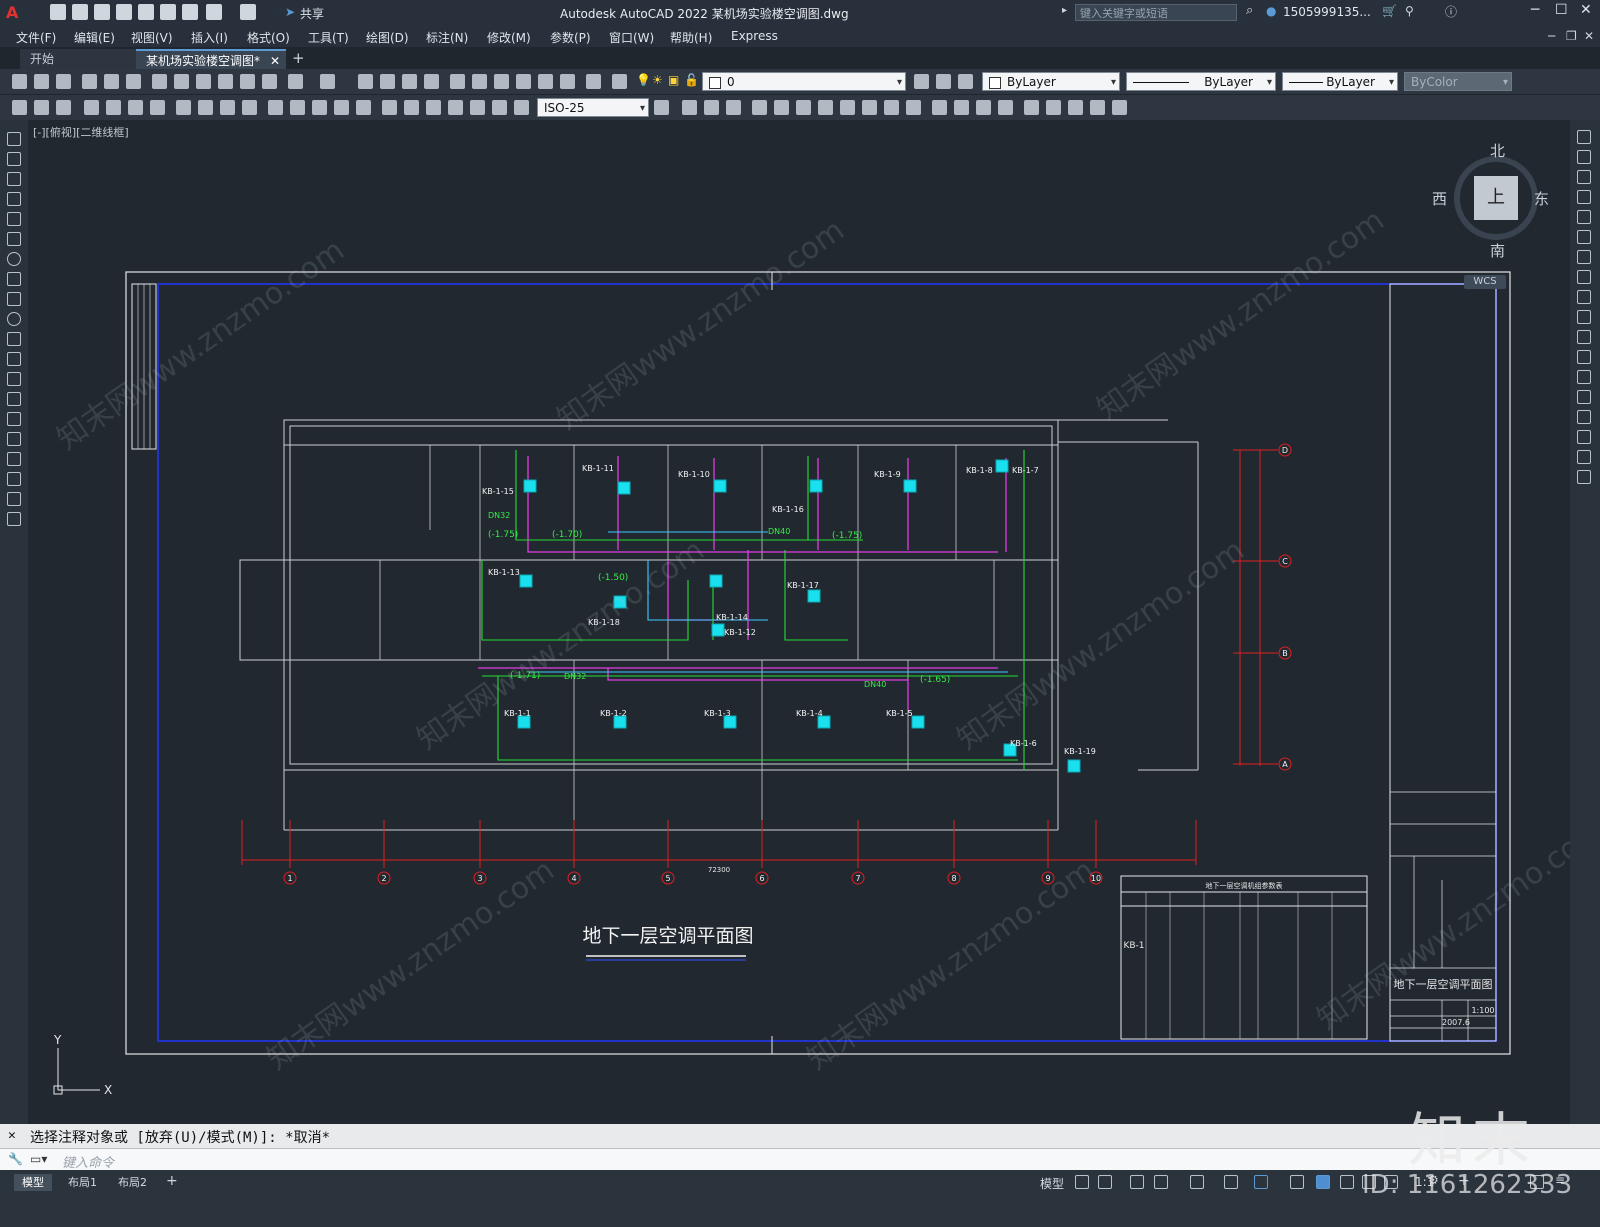 The width and height of the screenshot is (1600, 1227). I want to click on blend-curves-icon, so click(1584, 457).